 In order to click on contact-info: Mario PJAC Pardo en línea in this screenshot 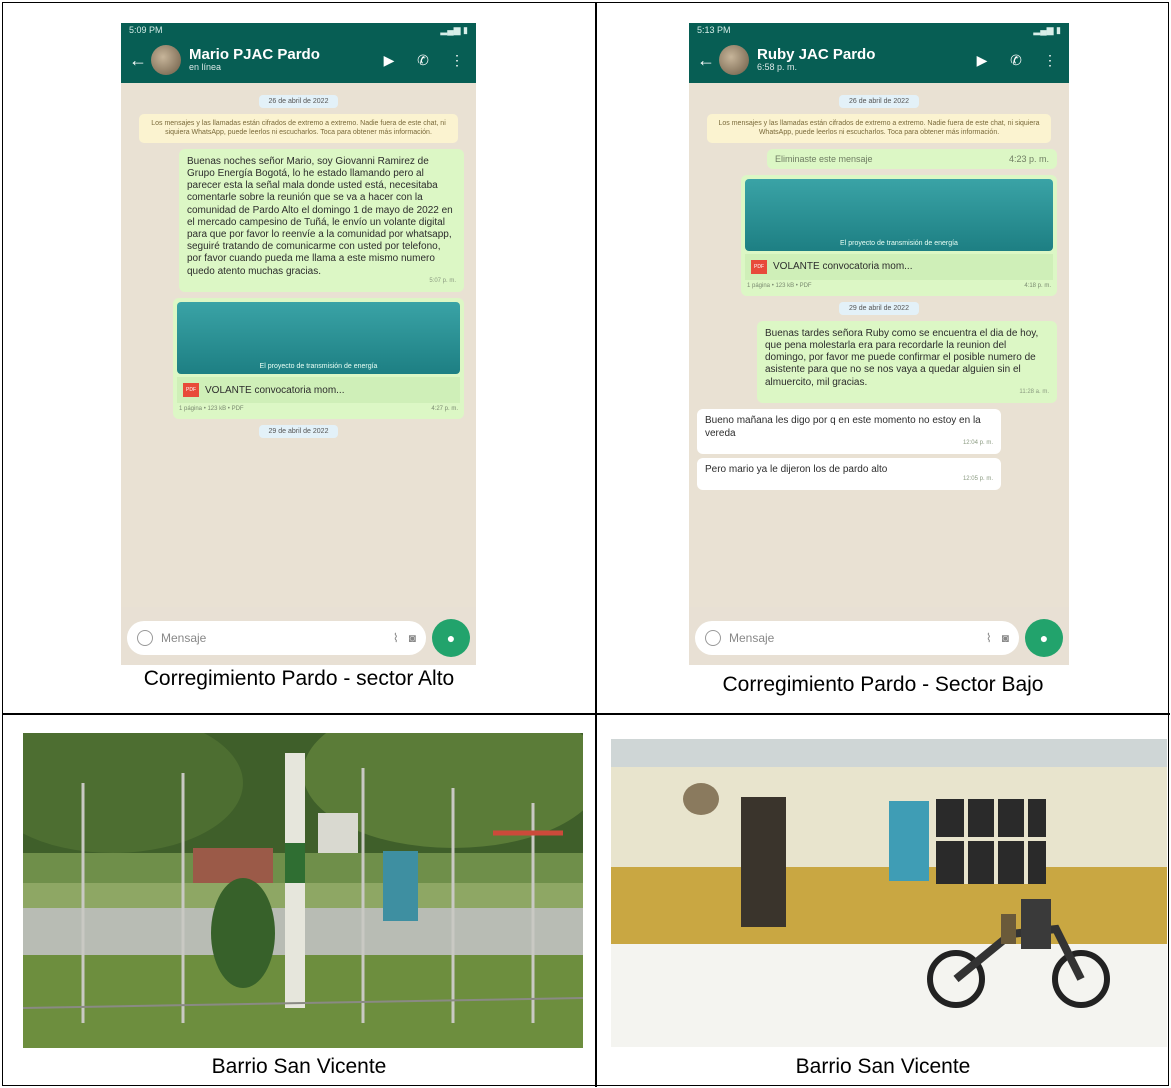, I will do `click(277, 59)`.